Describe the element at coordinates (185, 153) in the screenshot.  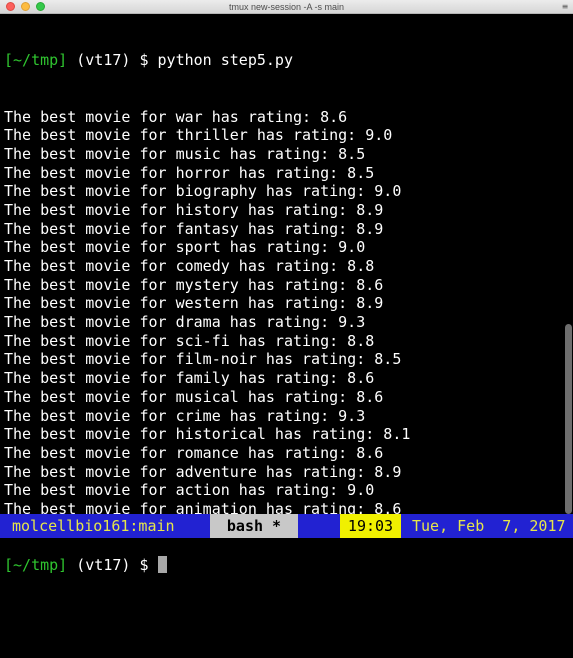
I see `output-line: The best movie for music has rating: 8.5` at that location.